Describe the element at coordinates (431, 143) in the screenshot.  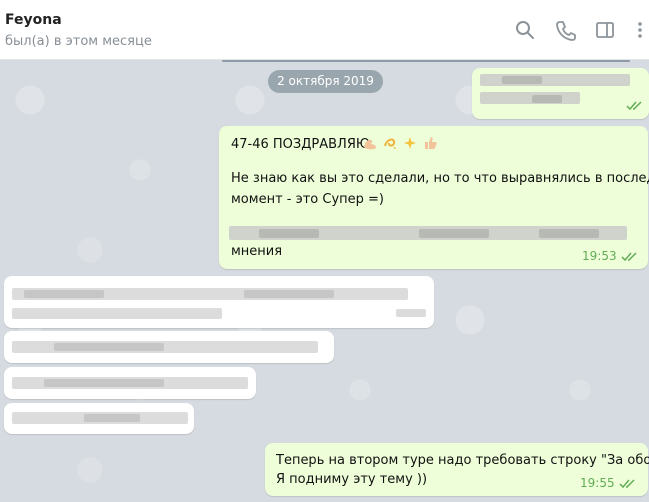
I see `thumbs-up-emoji` at that location.